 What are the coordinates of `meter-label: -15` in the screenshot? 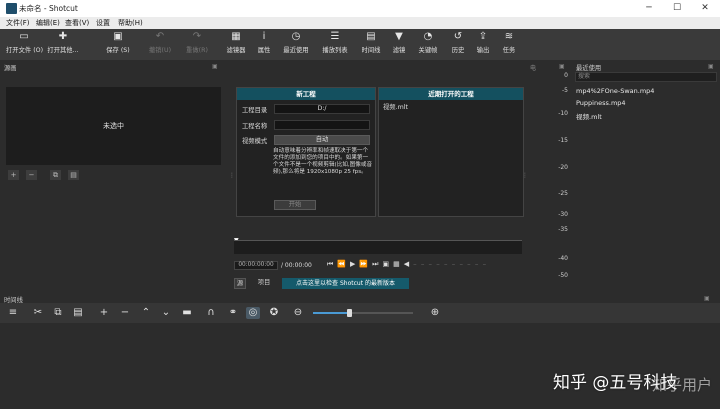 It's located at (563, 140).